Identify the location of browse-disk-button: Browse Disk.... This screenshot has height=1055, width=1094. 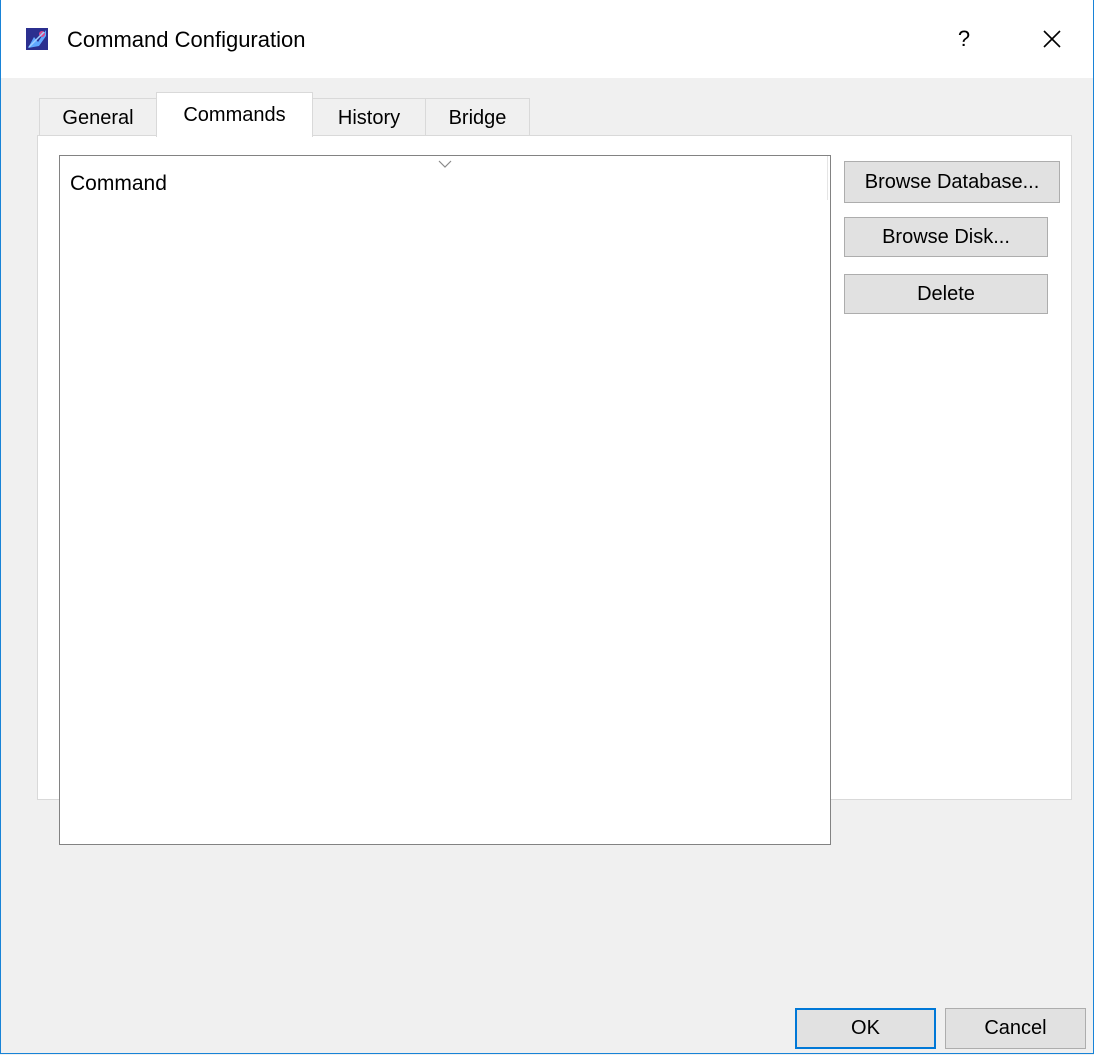
(946, 237).